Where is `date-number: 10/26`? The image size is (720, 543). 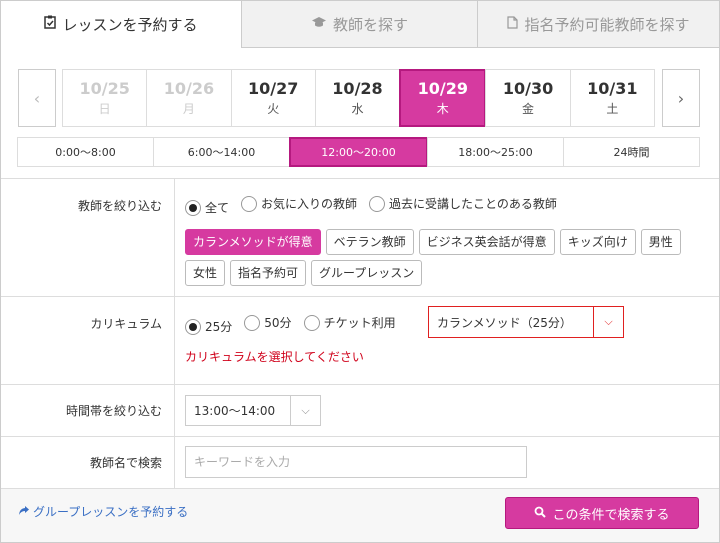
date-number: 10/26 is located at coordinates (189, 88).